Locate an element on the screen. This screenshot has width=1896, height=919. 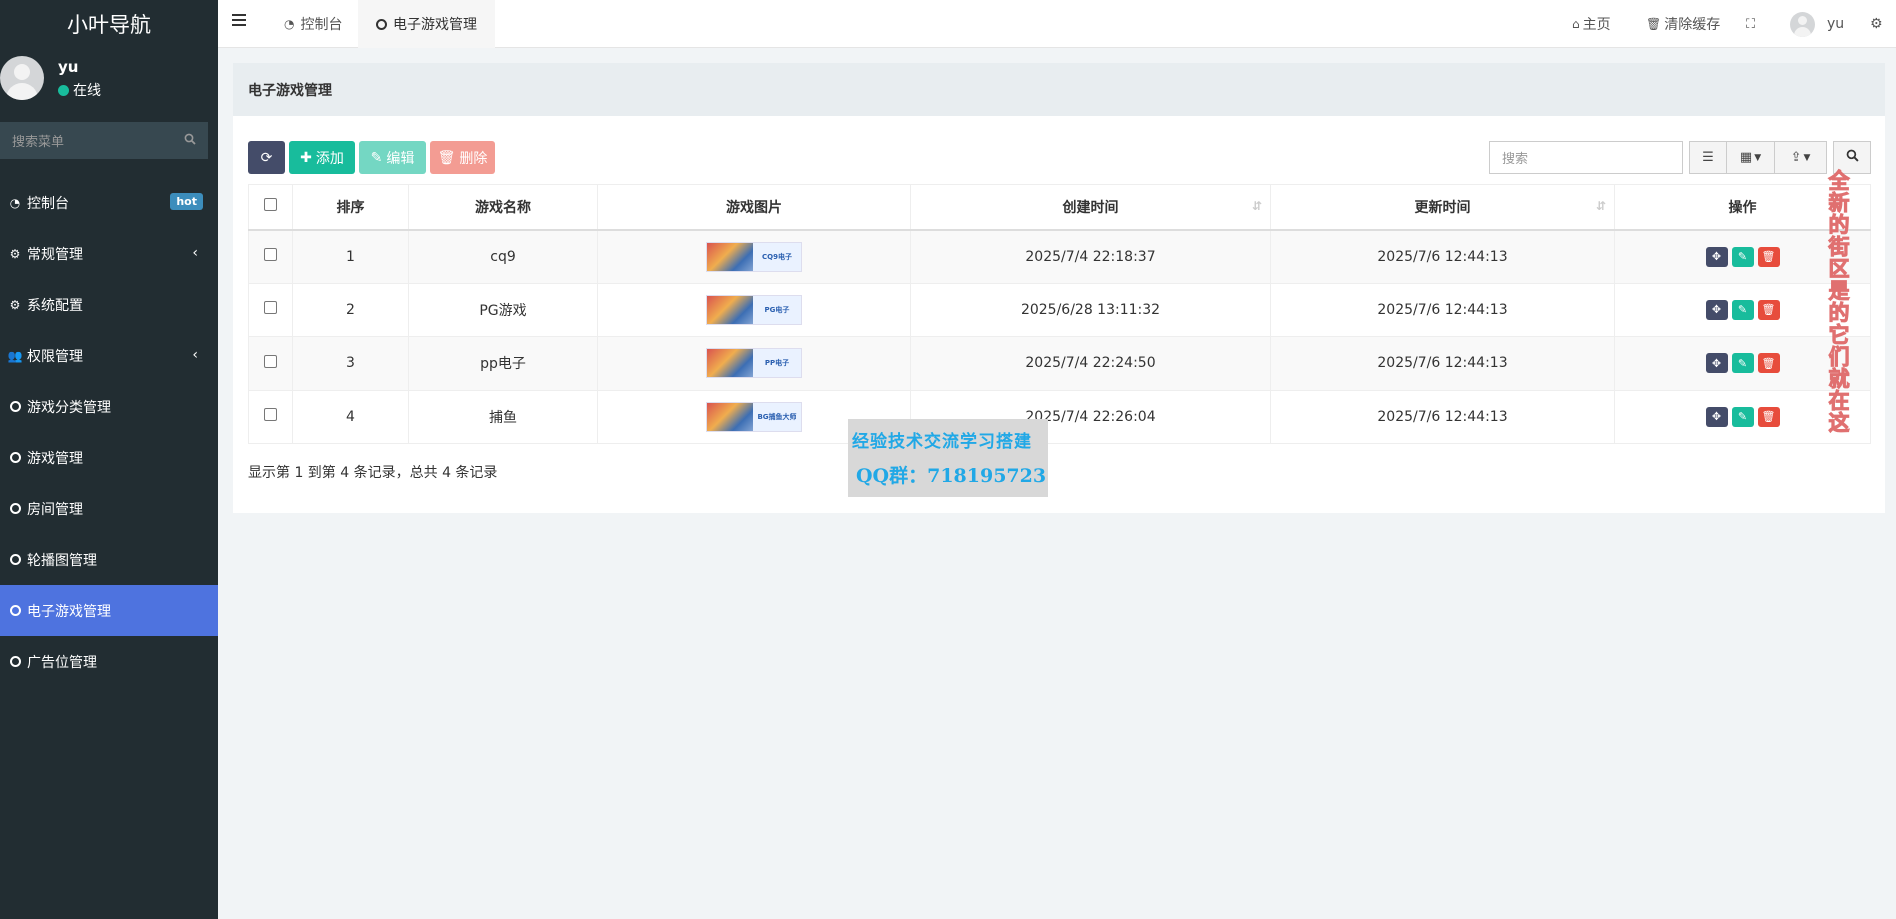
cell-name: pp电子 is located at coordinates (503, 363).